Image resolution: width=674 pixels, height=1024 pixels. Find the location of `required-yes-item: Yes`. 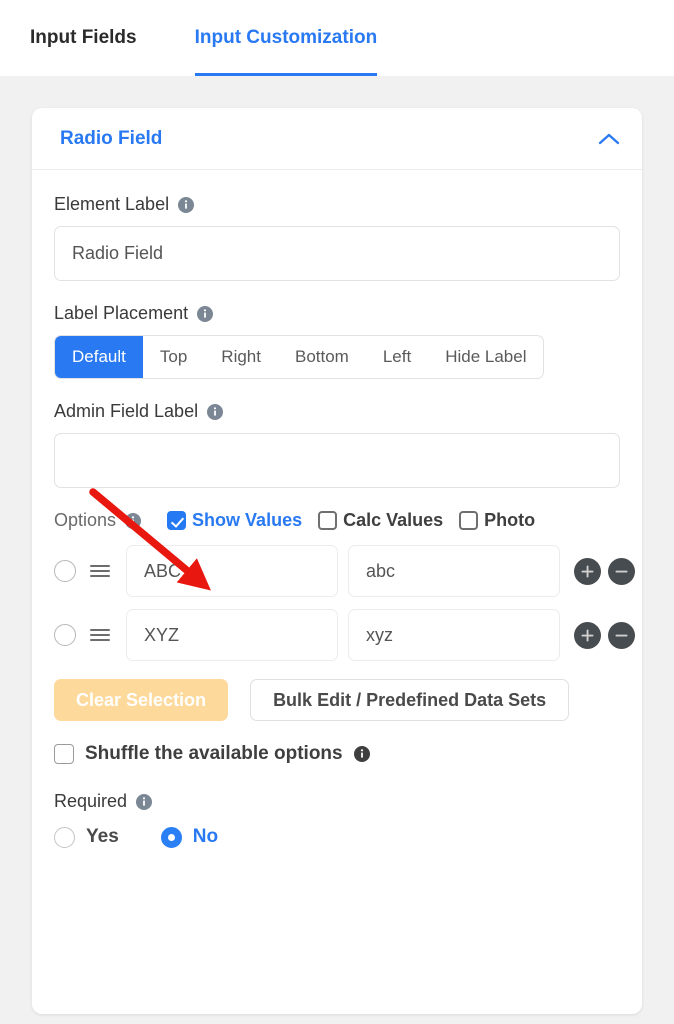

required-yes-item: Yes is located at coordinates (86, 837).